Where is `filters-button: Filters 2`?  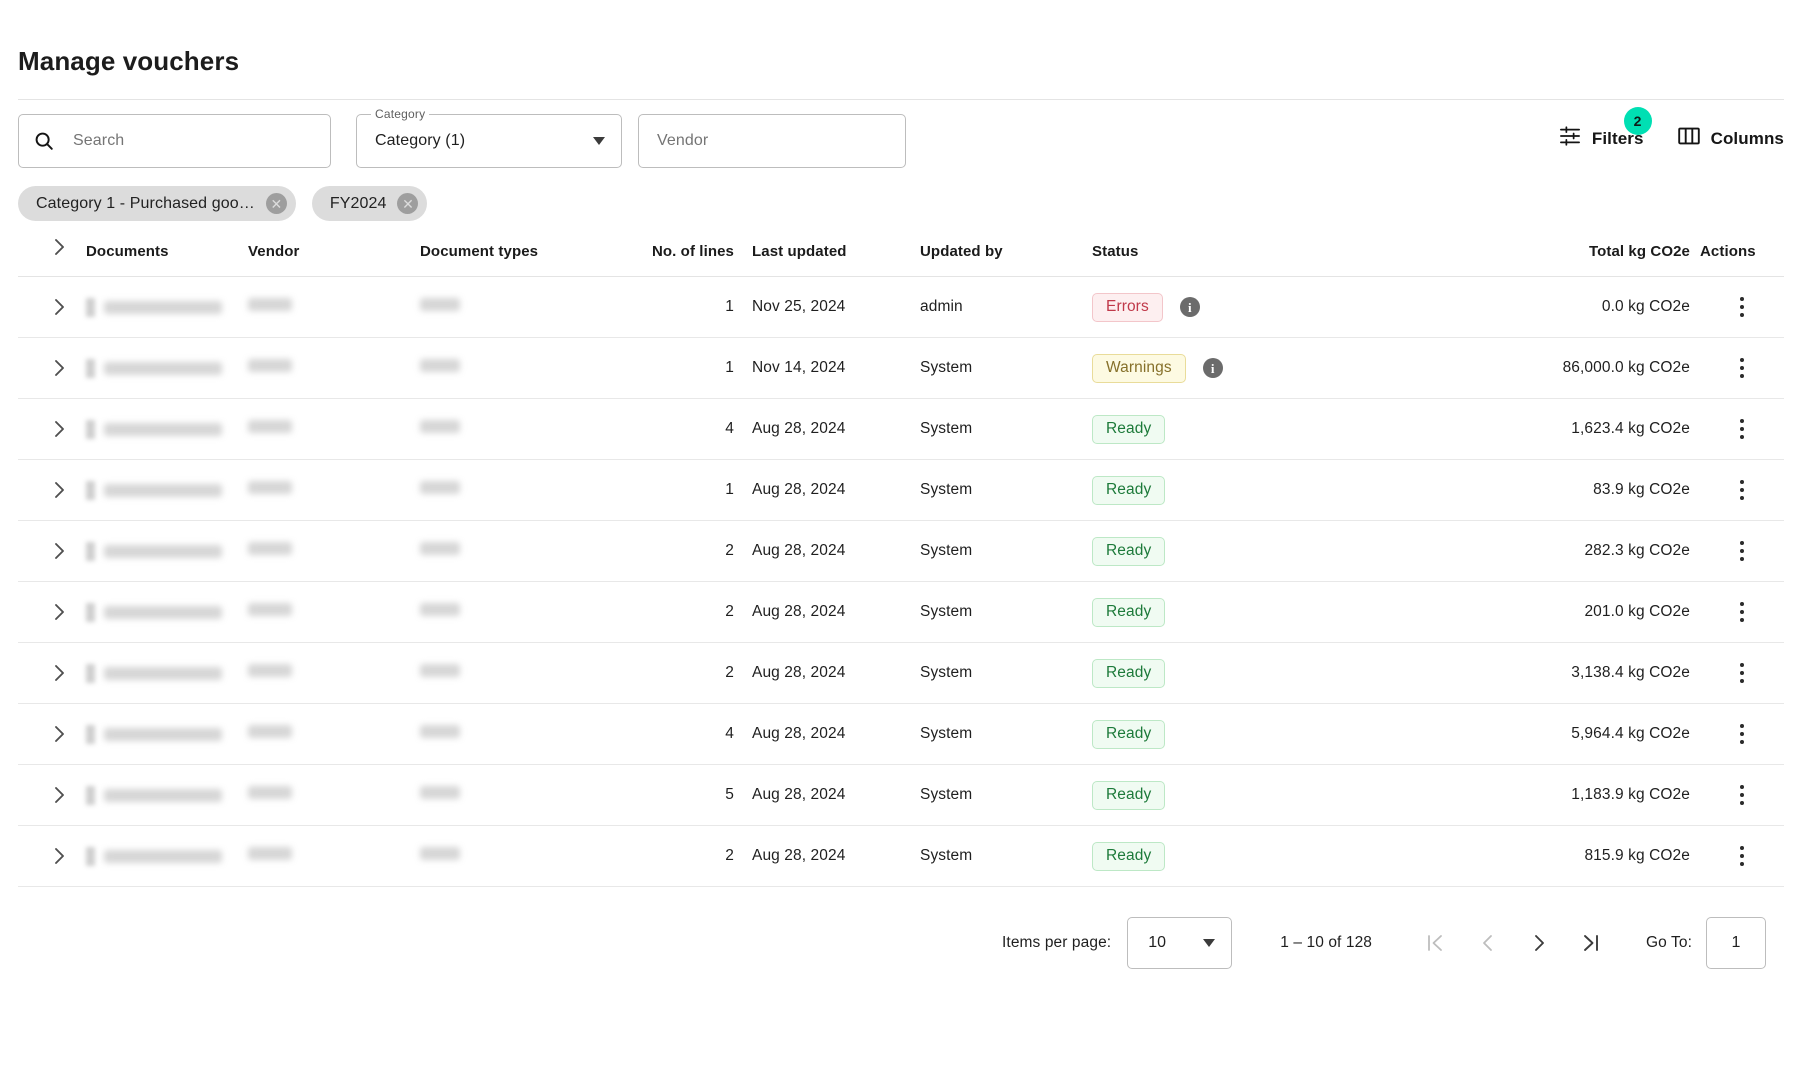
filters-button: Filters 2 is located at coordinates (1605, 129).